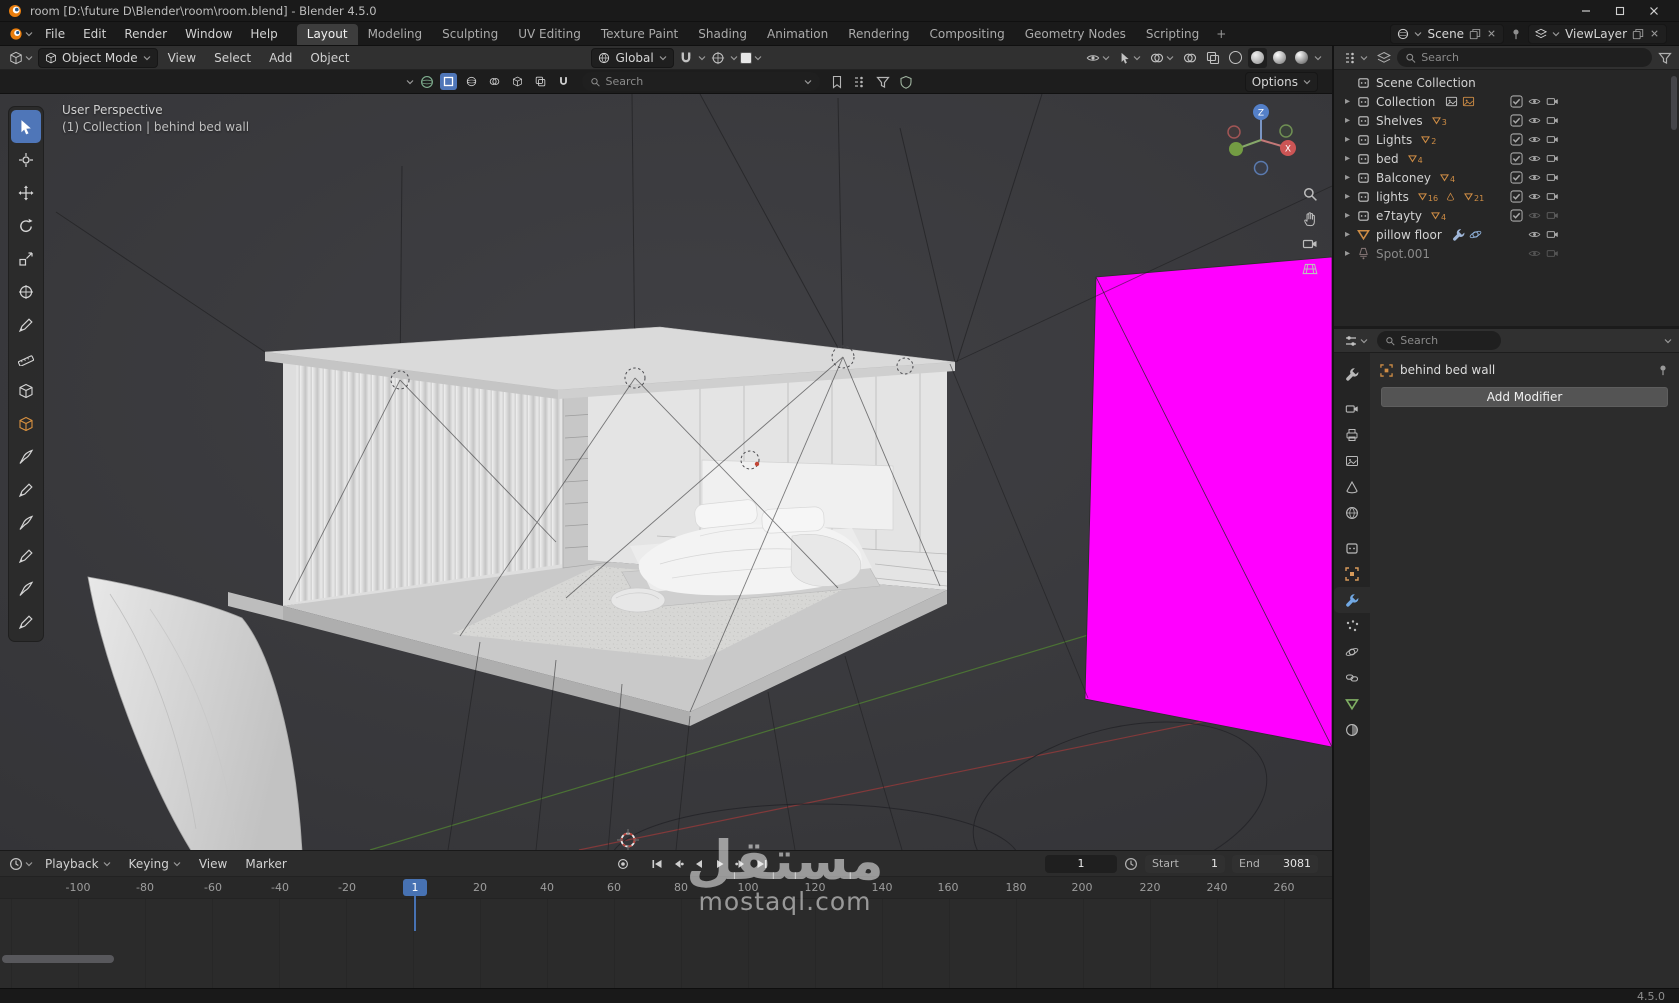 The width and height of the screenshot is (1679, 1003). Describe the element at coordinates (1654, 33) in the screenshot. I see `remove-view-layer-icon` at that location.